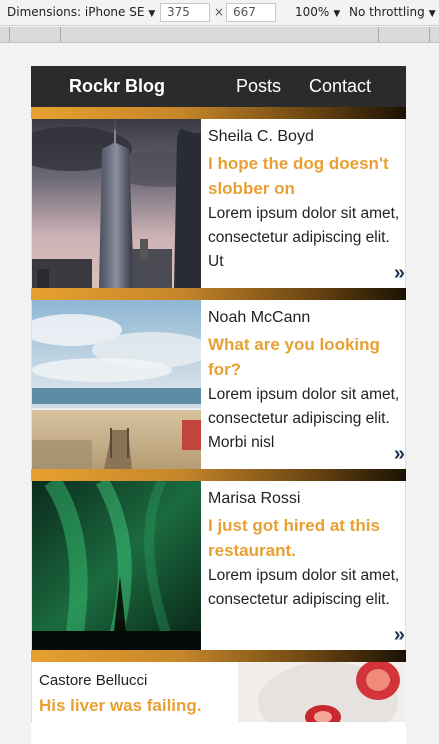  What do you see at coordinates (259, 317) in the screenshot?
I see `post-author: Noah McCann` at bounding box center [259, 317].